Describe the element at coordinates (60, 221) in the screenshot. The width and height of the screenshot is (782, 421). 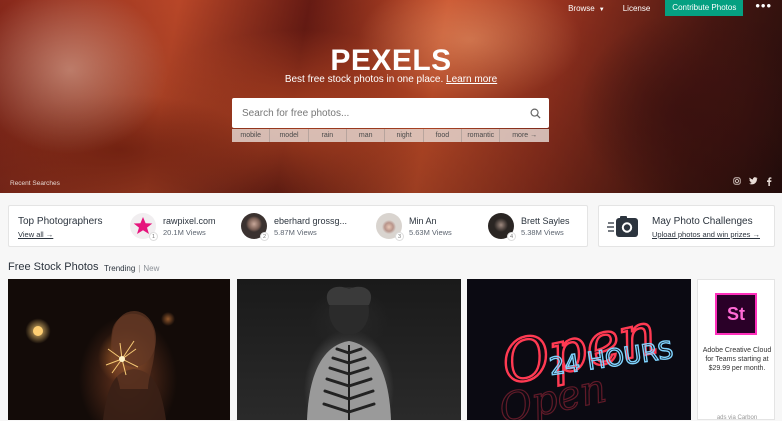
I see `top-photographers-title: Top Photographers` at that location.